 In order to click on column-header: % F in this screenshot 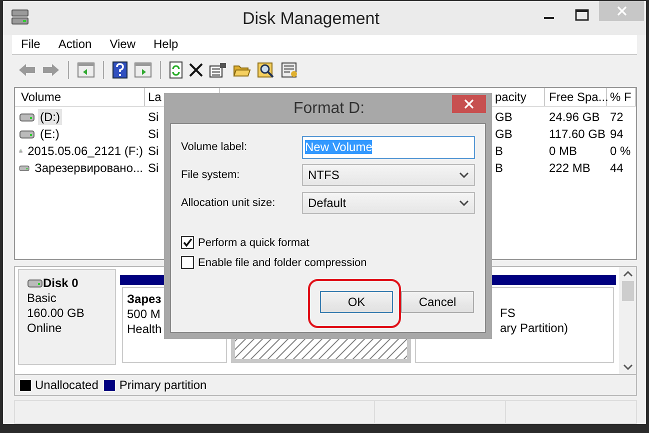, I will do `click(621, 97)`.